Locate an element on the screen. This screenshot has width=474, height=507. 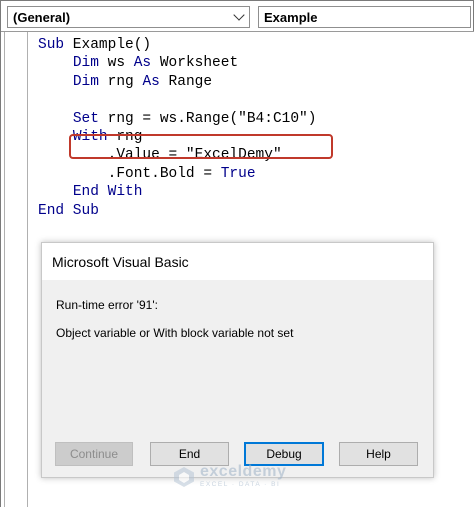
code-line: End With is located at coordinates (177, 192).